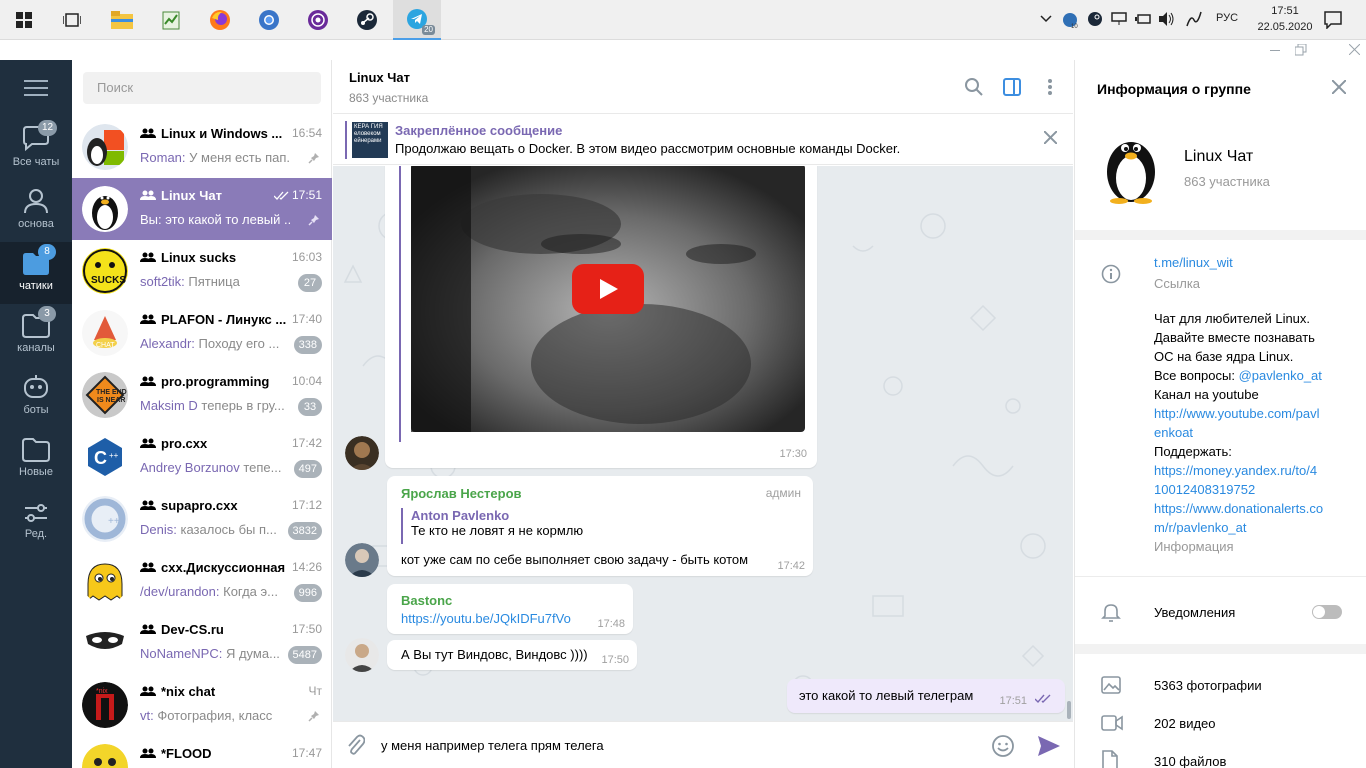 The width and height of the screenshot is (1366, 768). What do you see at coordinates (199, 505) in the screenshot?
I see `chat-name-text: supapro.cxx` at bounding box center [199, 505].